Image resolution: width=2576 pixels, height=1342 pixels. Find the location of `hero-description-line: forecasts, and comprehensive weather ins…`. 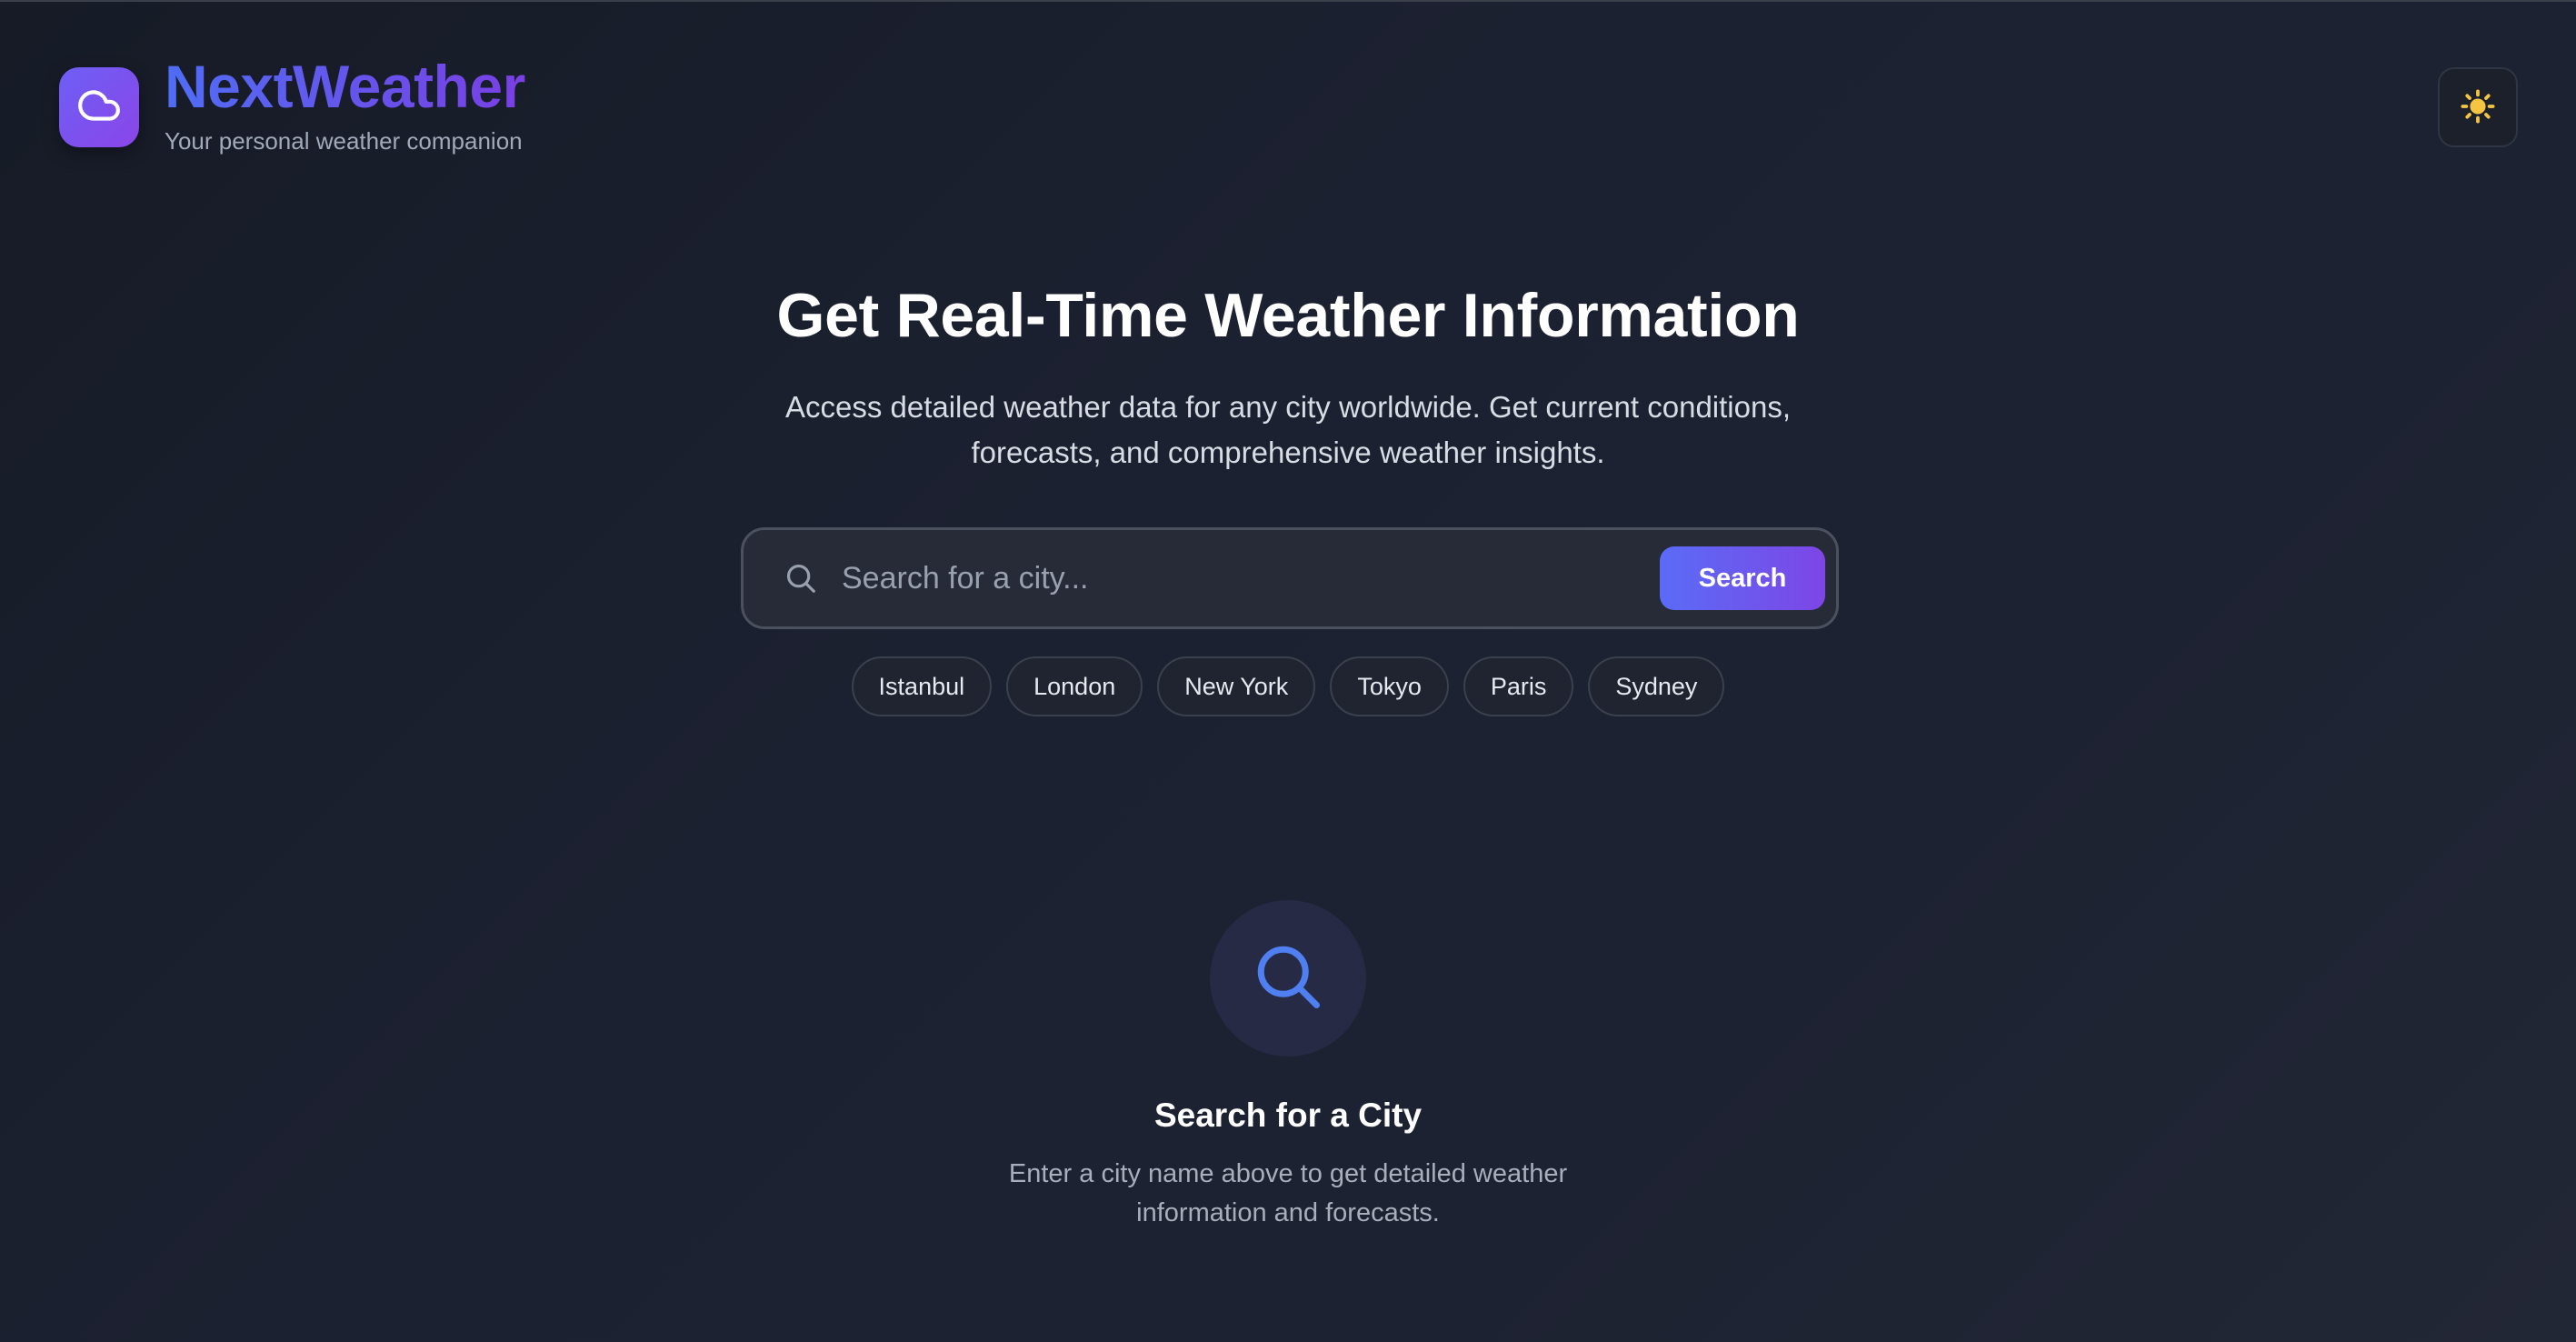

hero-description-line: forecasts, and comprehensive weather ins… is located at coordinates (1288, 452).